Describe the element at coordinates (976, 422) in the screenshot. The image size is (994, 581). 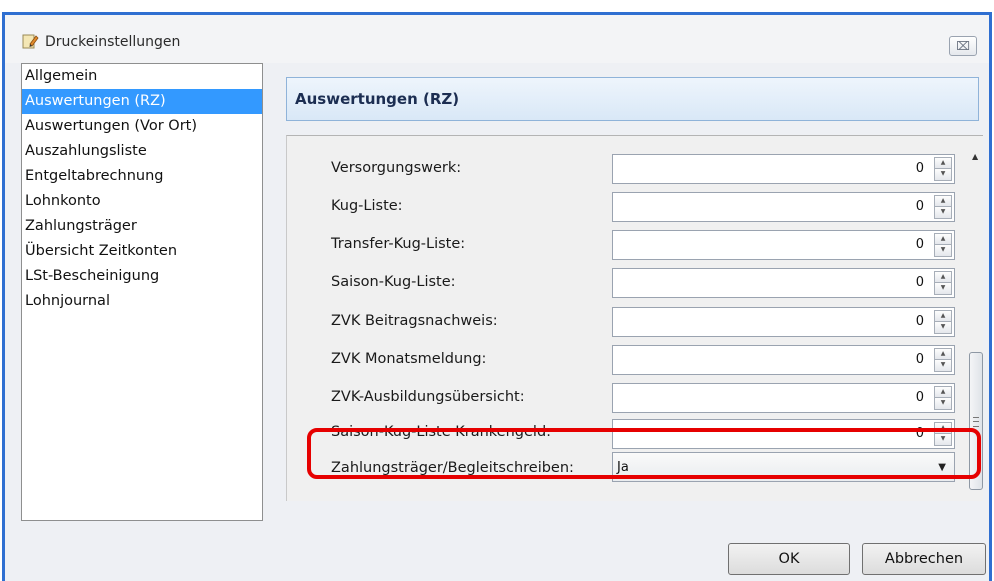
I see `grip-icon` at that location.